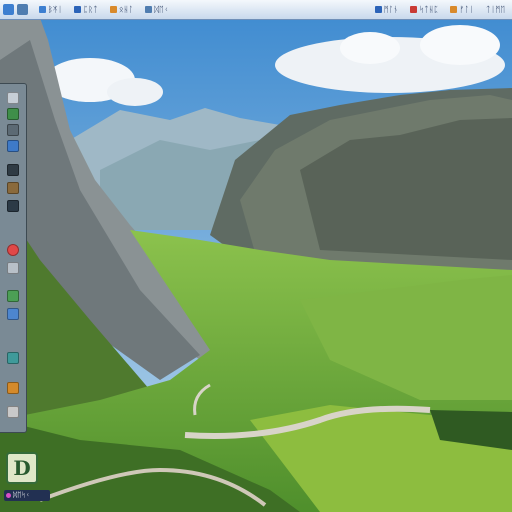 The image size is (512, 512). I want to click on taskbar-left-items: ᛒᛡᛁ ᛈᚱᛏ ᛟᚺᛚ ᛞᛖᚲ, so click(108, 10).